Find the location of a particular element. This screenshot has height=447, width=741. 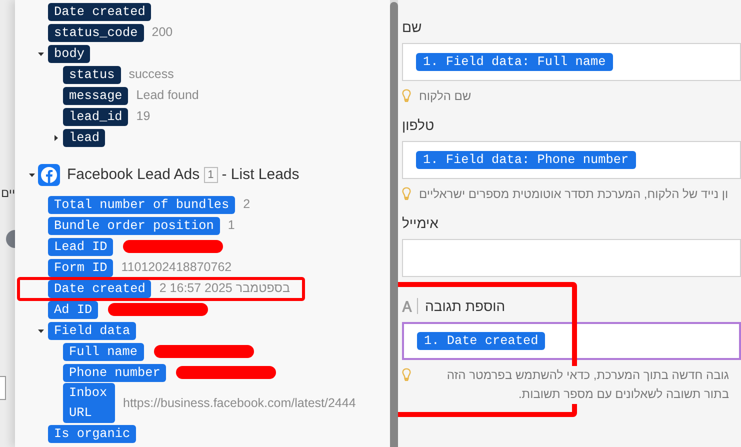

field-tag: Phone number is located at coordinates (114, 373).